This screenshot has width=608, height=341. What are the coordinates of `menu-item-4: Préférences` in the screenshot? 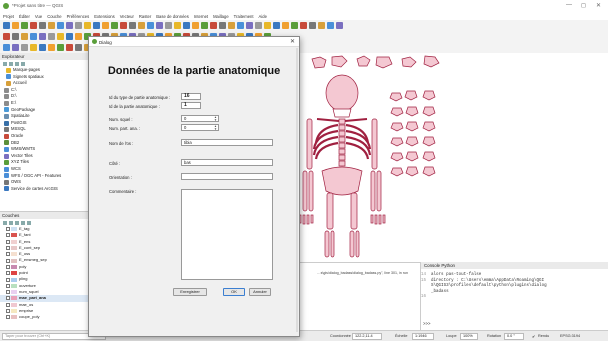 It's located at (78, 16).